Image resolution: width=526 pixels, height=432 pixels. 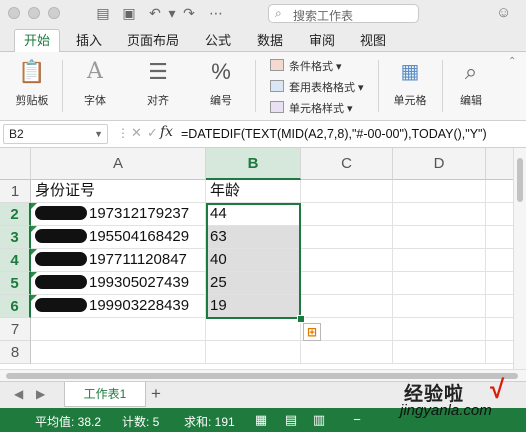 What do you see at coordinates (218, 40) in the screenshot?
I see `tab-formulas: 公式` at bounding box center [218, 40].